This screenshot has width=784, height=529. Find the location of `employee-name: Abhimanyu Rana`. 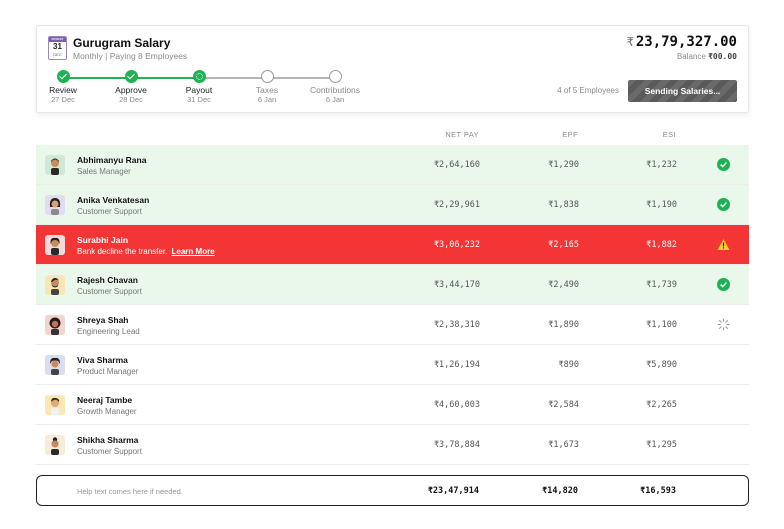

employee-name: Abhimanyu Rana is located at coordinates (112, 160).